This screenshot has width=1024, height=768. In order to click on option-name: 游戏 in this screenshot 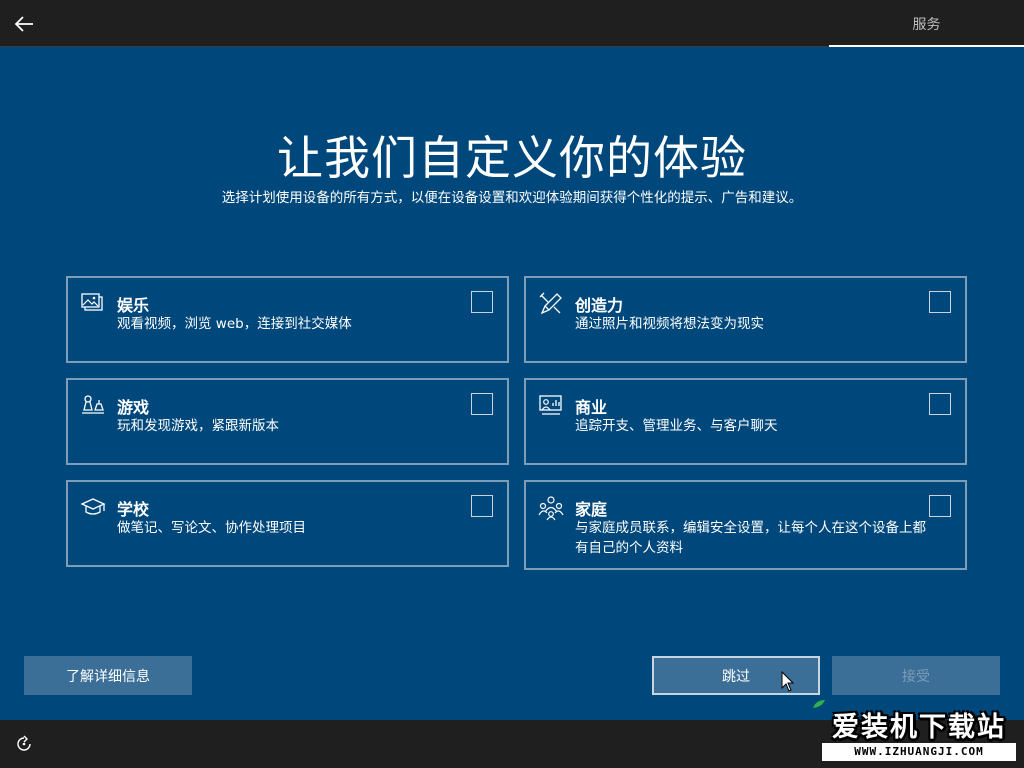, I will do `click(133, 407)`.